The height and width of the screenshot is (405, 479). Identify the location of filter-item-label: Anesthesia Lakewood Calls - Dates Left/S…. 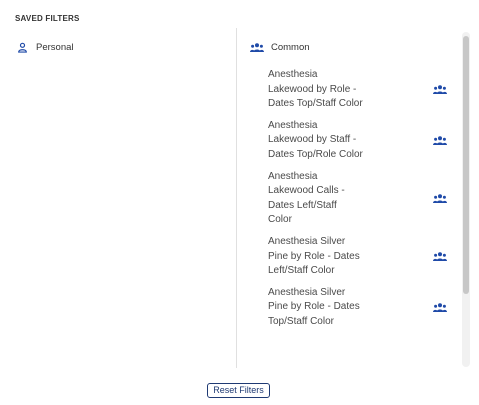
(306, 198).